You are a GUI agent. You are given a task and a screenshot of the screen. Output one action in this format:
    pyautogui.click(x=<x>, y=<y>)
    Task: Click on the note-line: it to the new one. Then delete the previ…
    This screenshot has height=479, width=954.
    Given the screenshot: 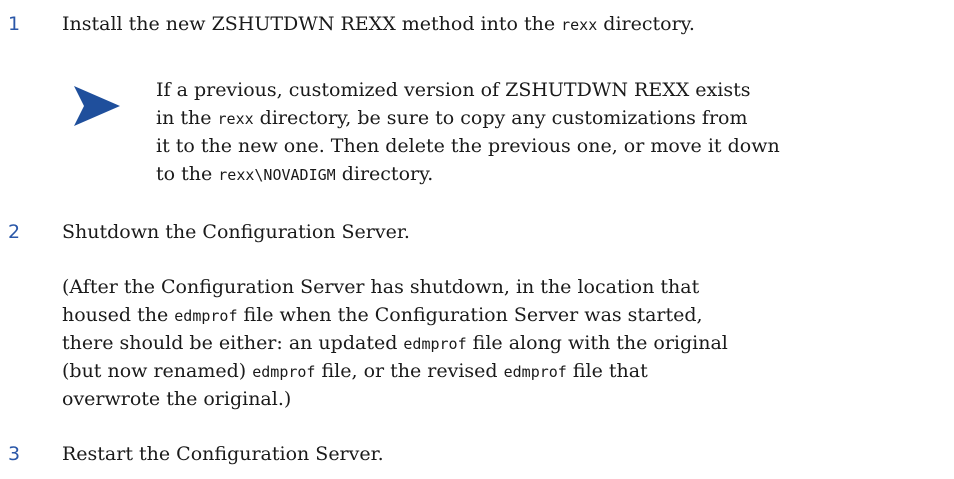 What is the action you would take?
    pyautogui.click(x=468, y=146)
    